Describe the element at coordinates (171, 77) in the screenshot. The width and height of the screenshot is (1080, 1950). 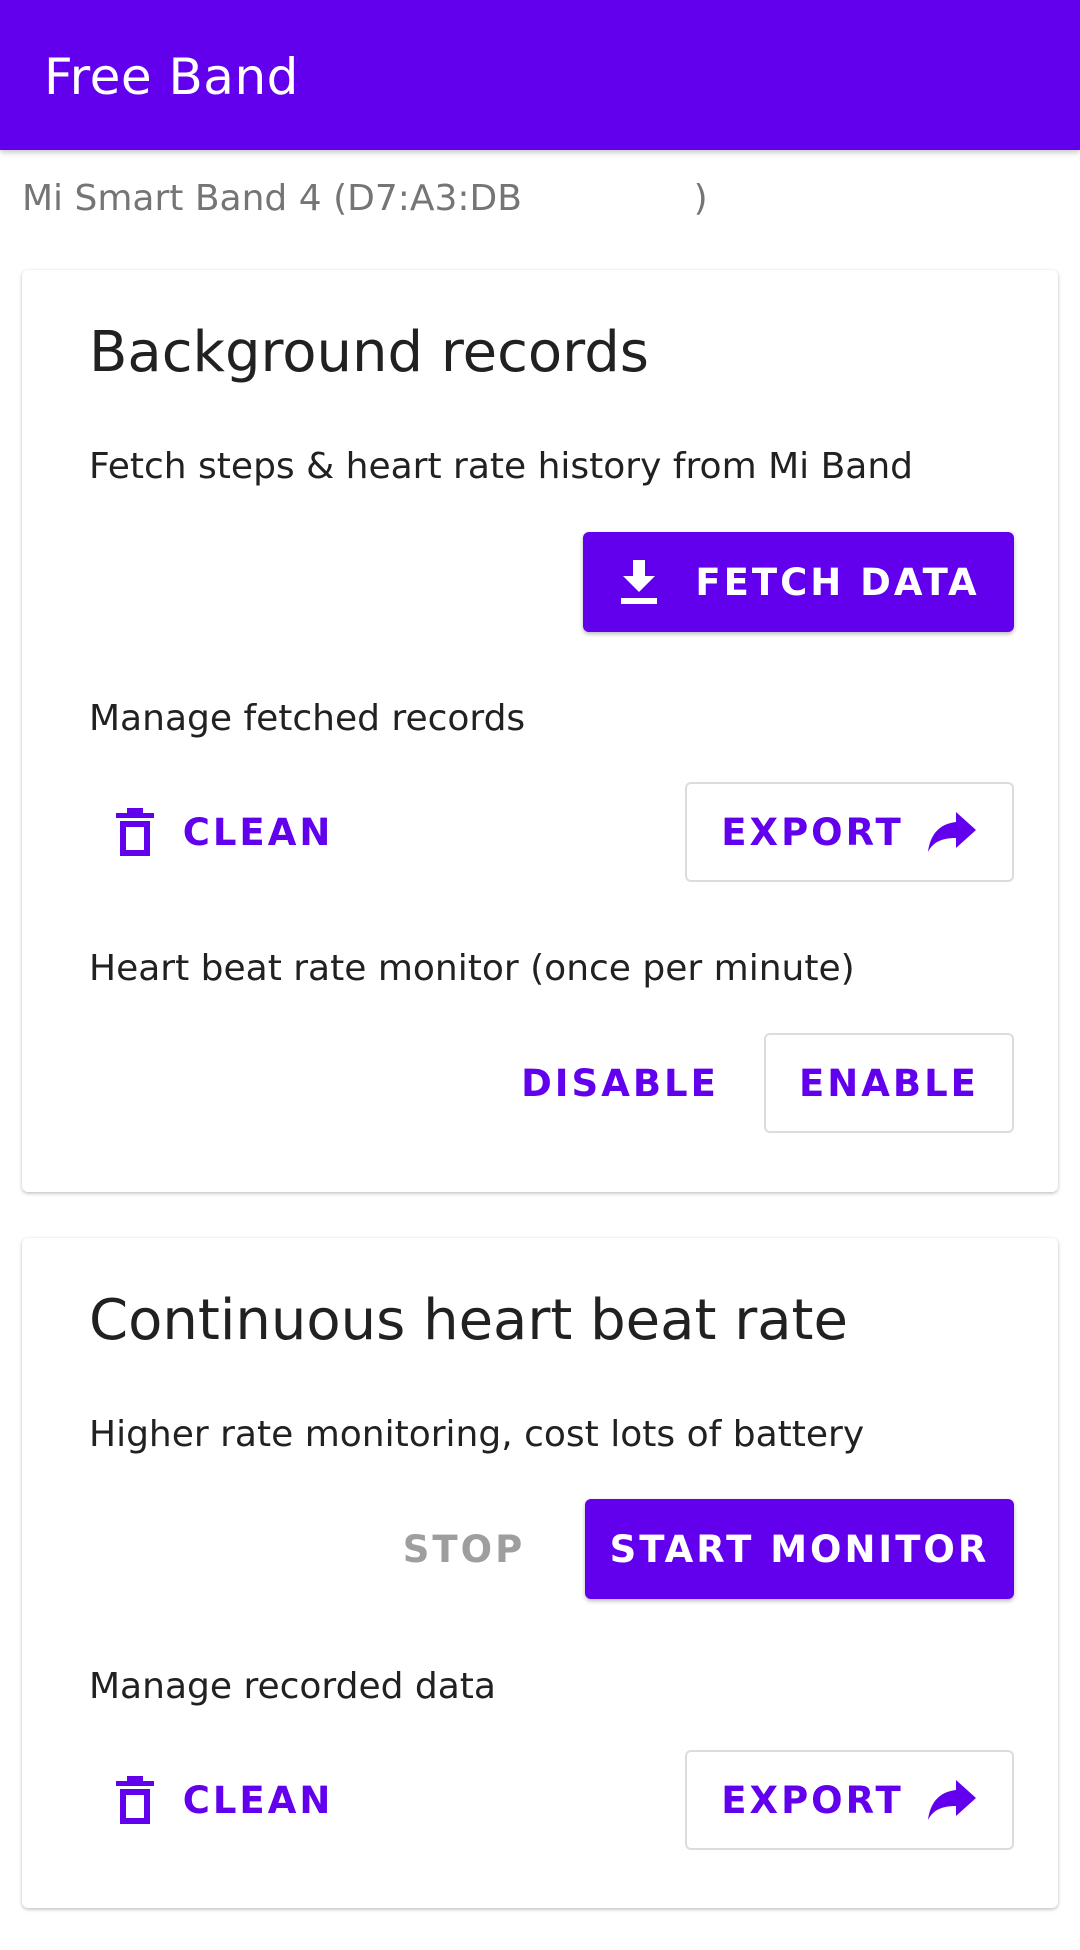
I see `app-title: Free Band` at that location.